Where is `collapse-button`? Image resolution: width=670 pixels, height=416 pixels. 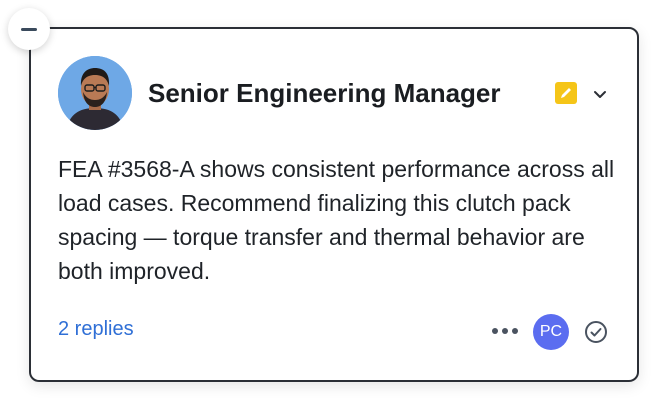 collapse-button is located at coordinates (29, 29).